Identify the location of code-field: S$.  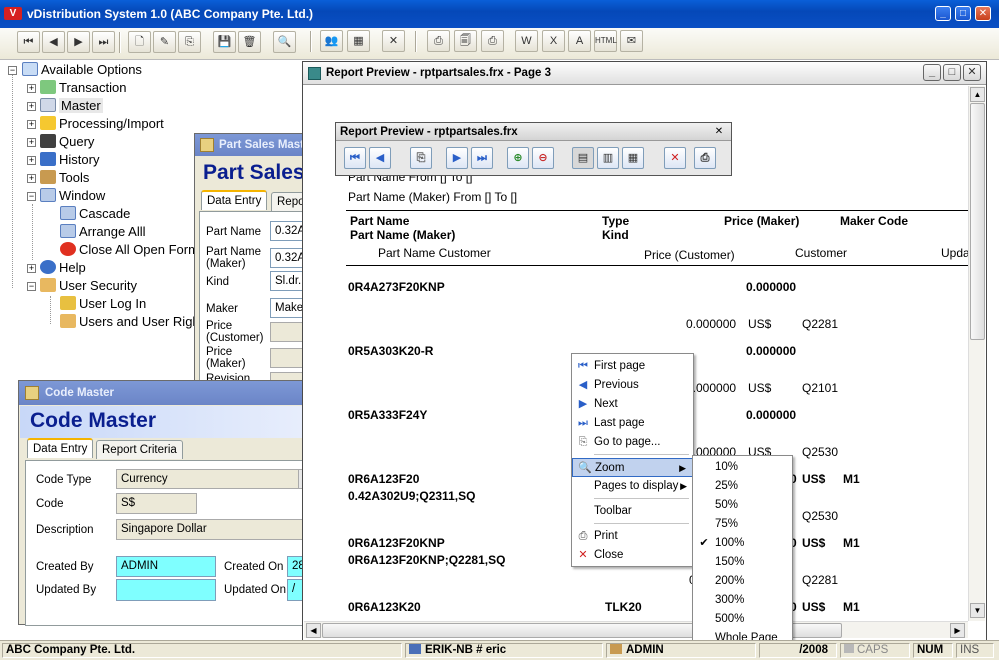
(156, 503).